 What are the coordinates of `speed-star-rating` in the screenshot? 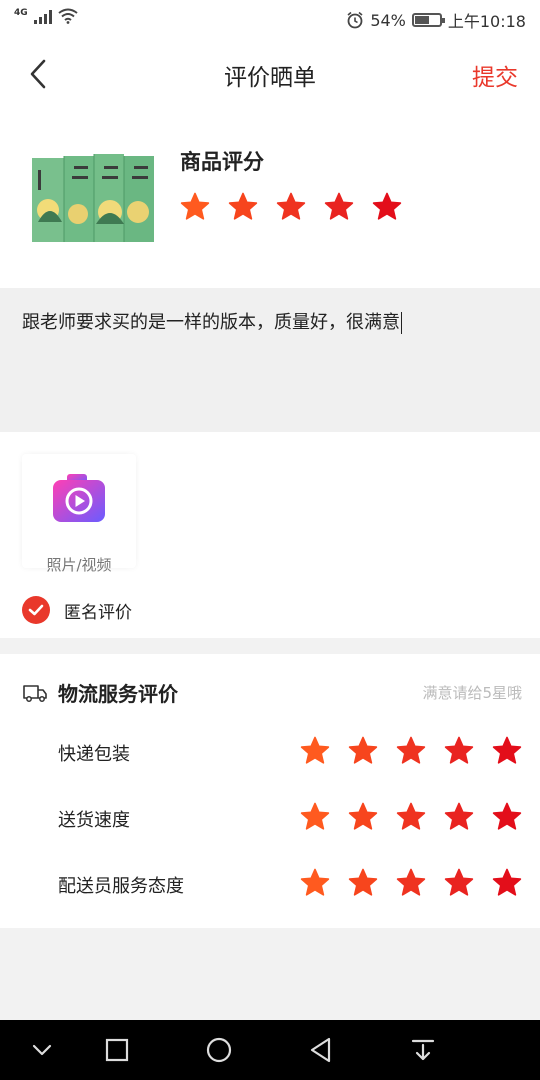 It's located at (411, 817).